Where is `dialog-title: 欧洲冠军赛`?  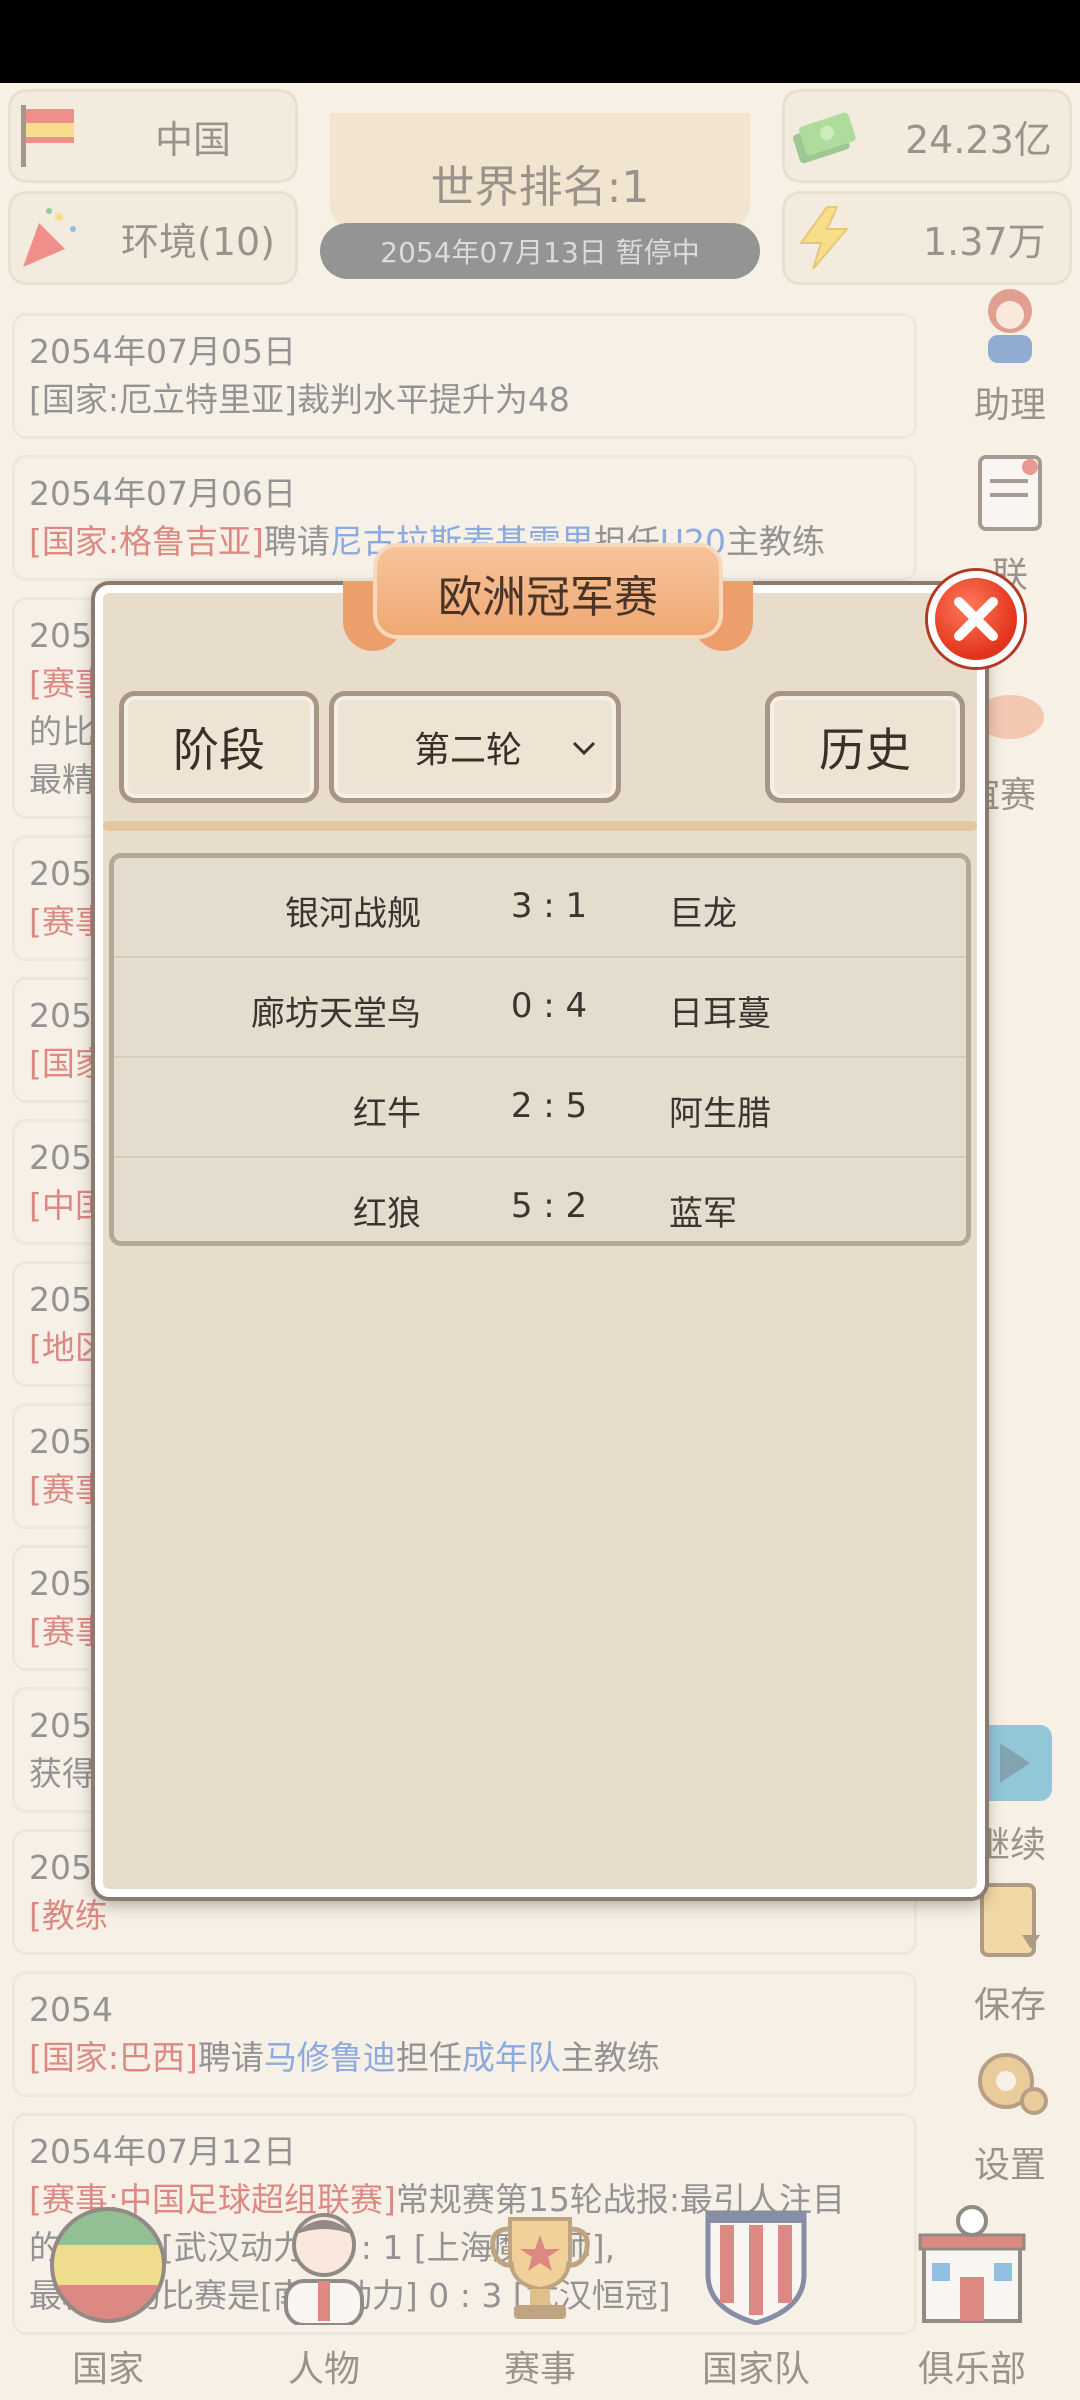 dialog-title: 欧洲冠军赛 is located at coordinates (548, 597).